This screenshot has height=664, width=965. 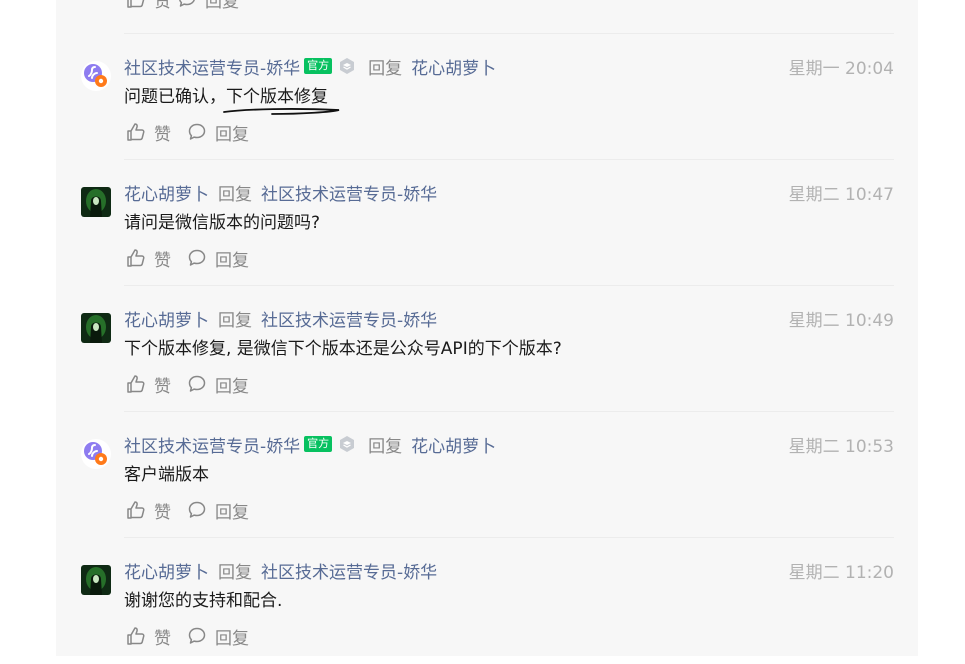 I want to click on comment-time: 星期二 10:49, so click(x=841, y=321).